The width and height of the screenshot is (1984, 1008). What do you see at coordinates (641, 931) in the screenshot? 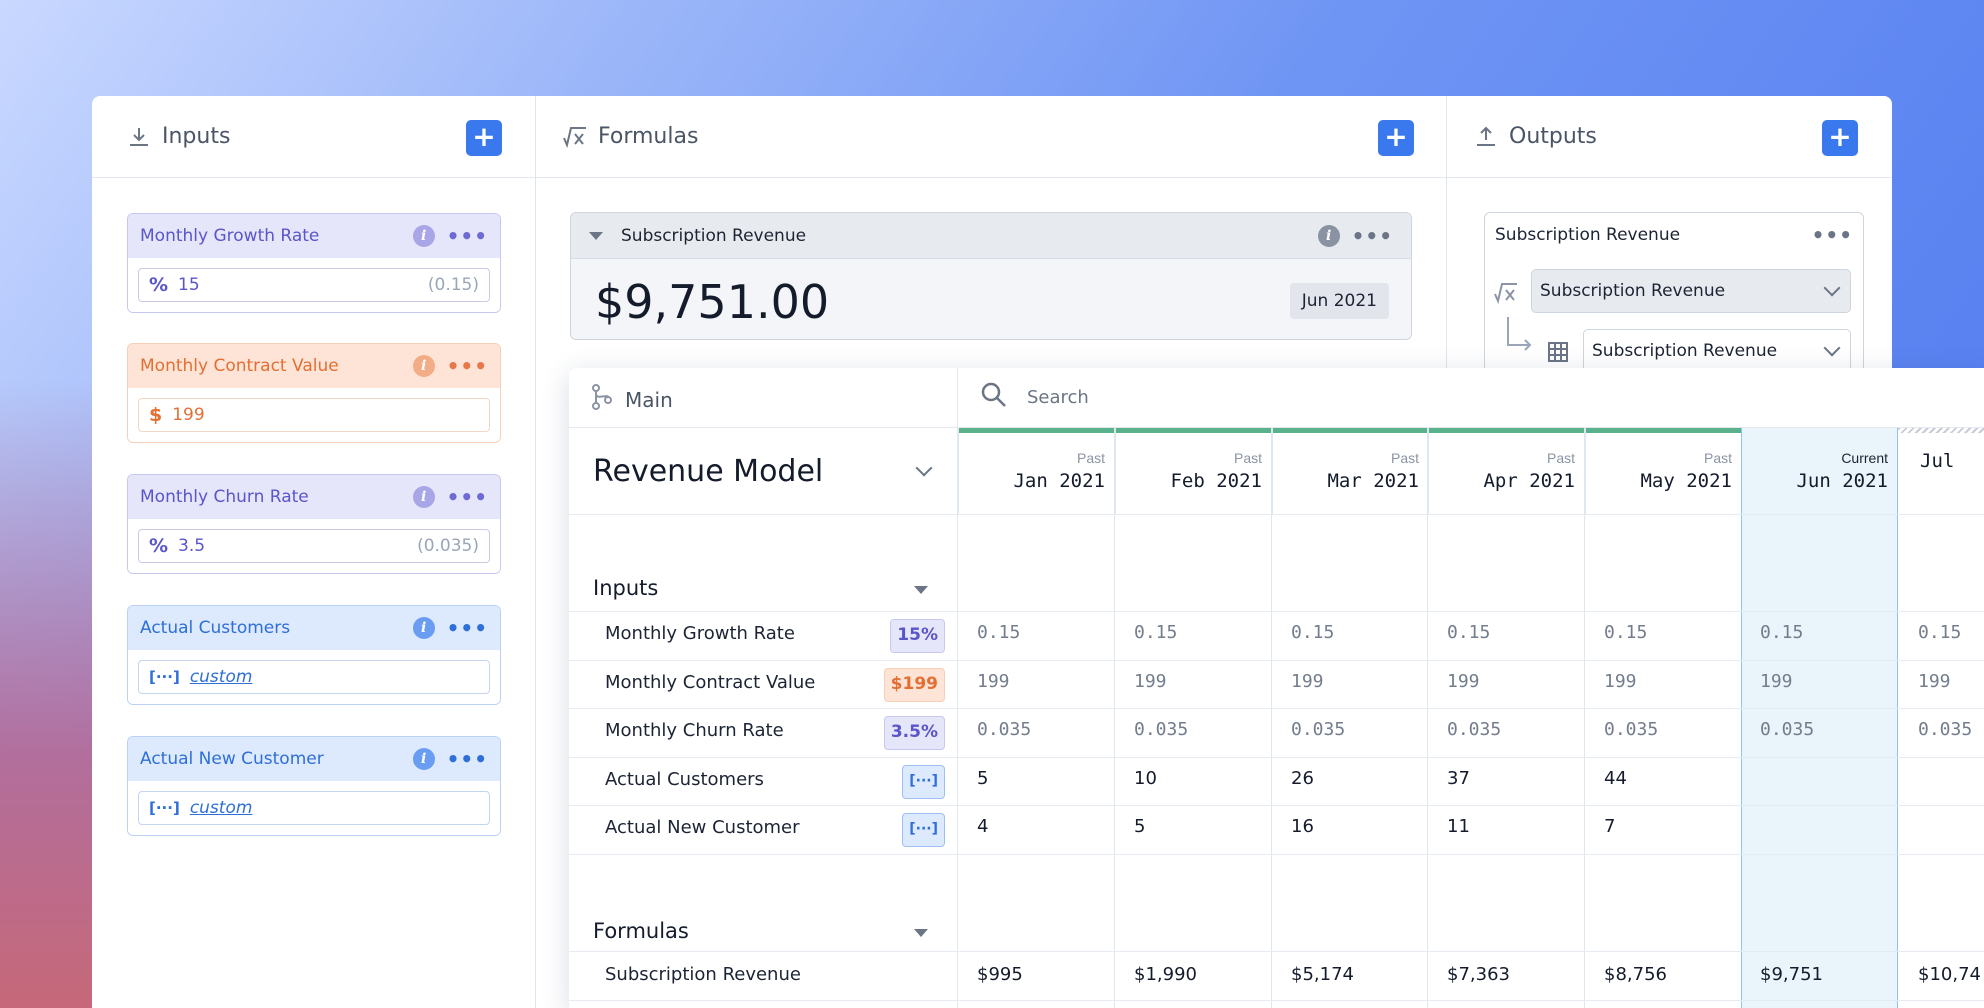
I see `section-formulas: Formulas` at bounding box center [641, 931].